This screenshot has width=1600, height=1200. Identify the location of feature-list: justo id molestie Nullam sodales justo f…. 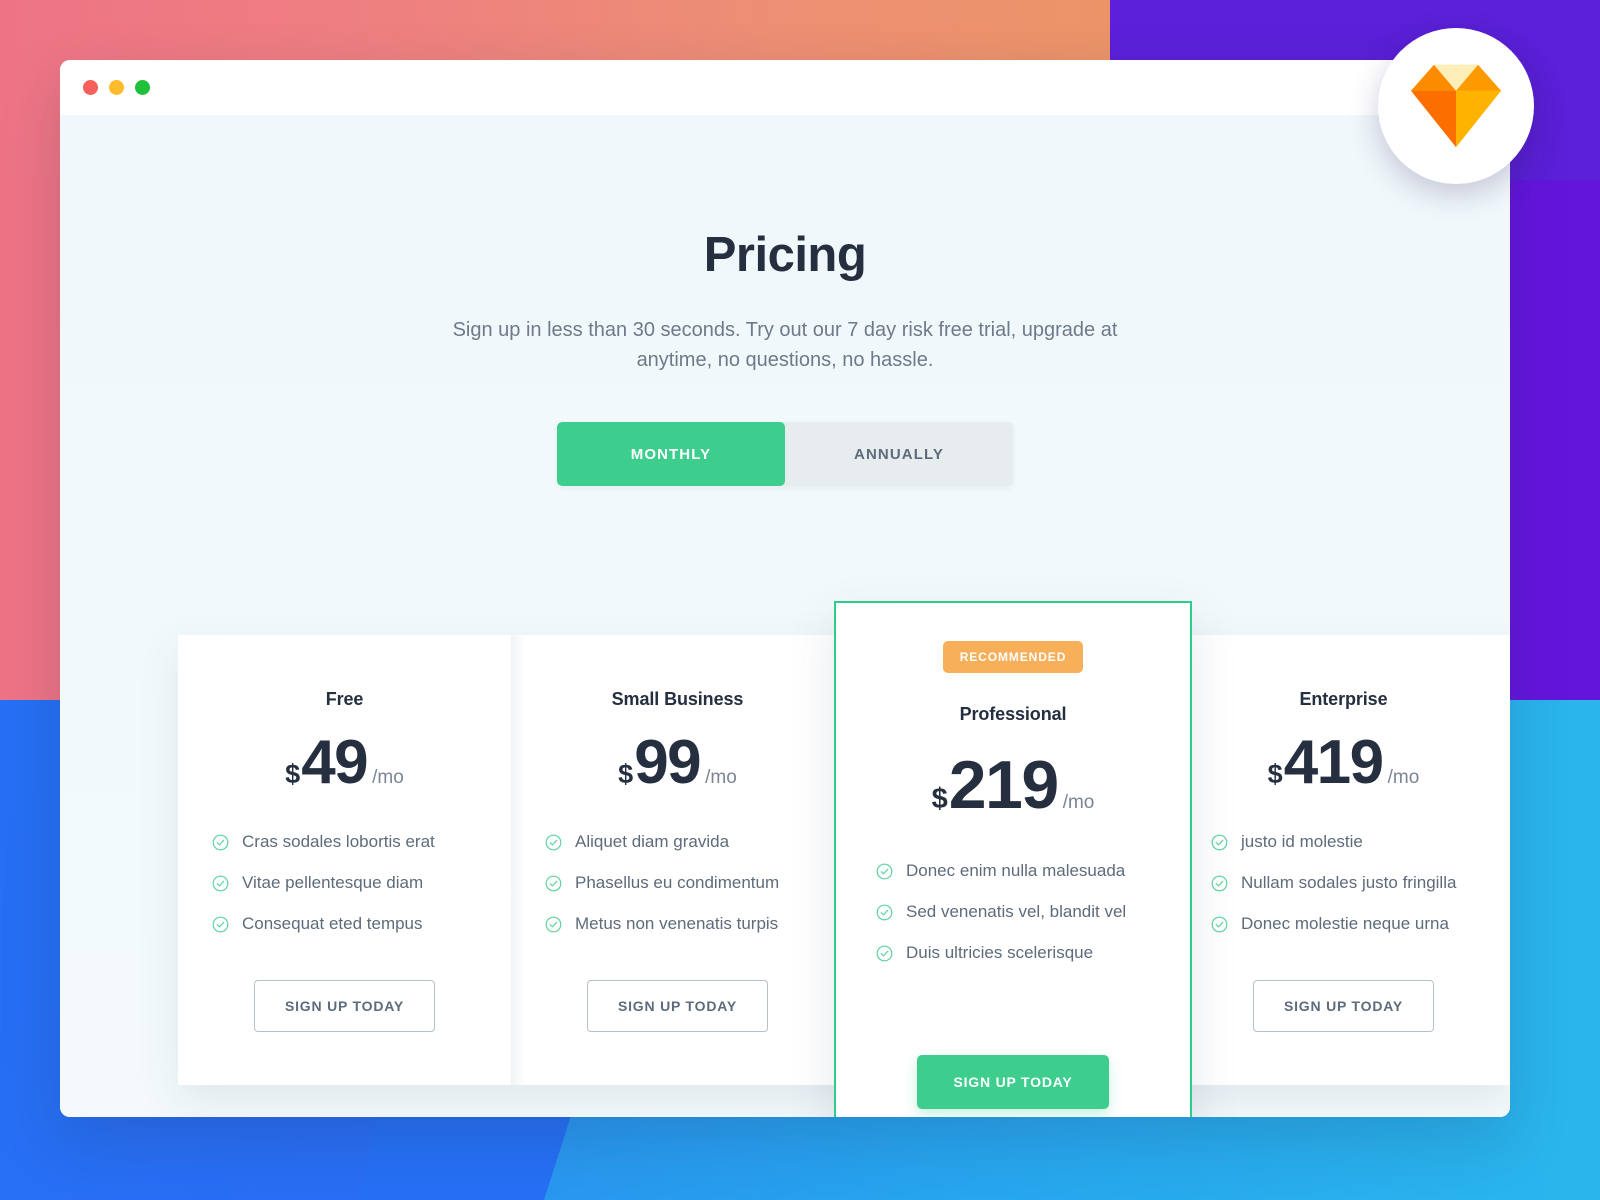
(1343, 893).